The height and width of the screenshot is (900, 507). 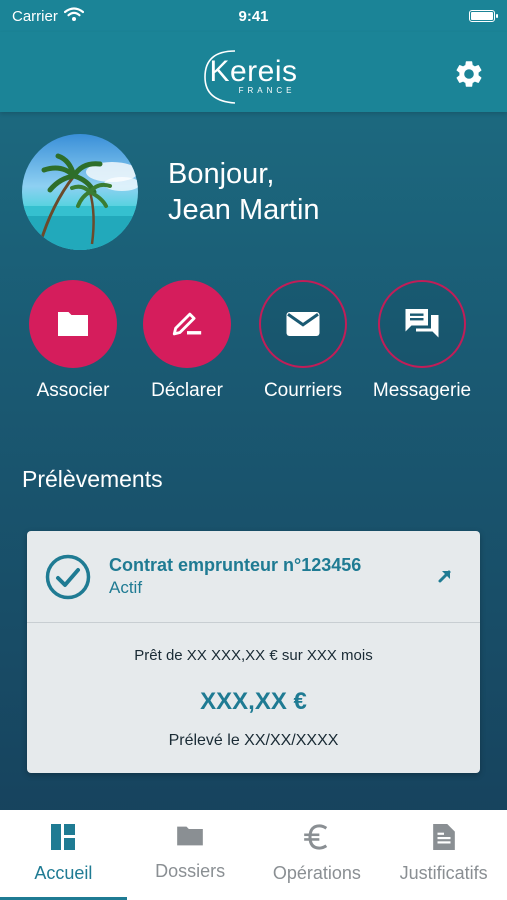 What do you see at coordinates (220, 77) in the screenshot?
I see `logo-arc-icon` at bounding box center [220, 77].